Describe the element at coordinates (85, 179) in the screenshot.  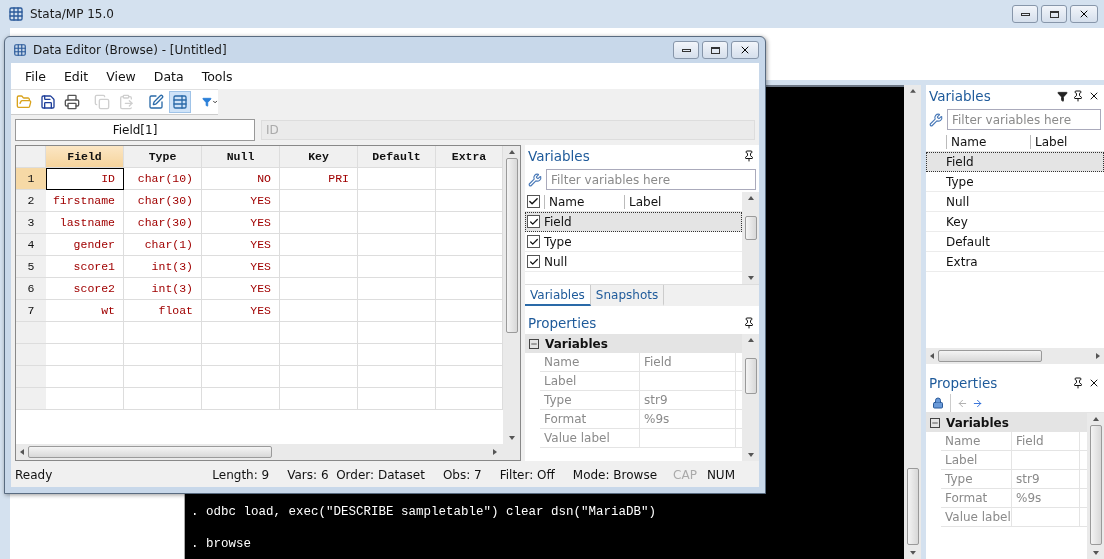
I see `table-cell: ID` at that location.